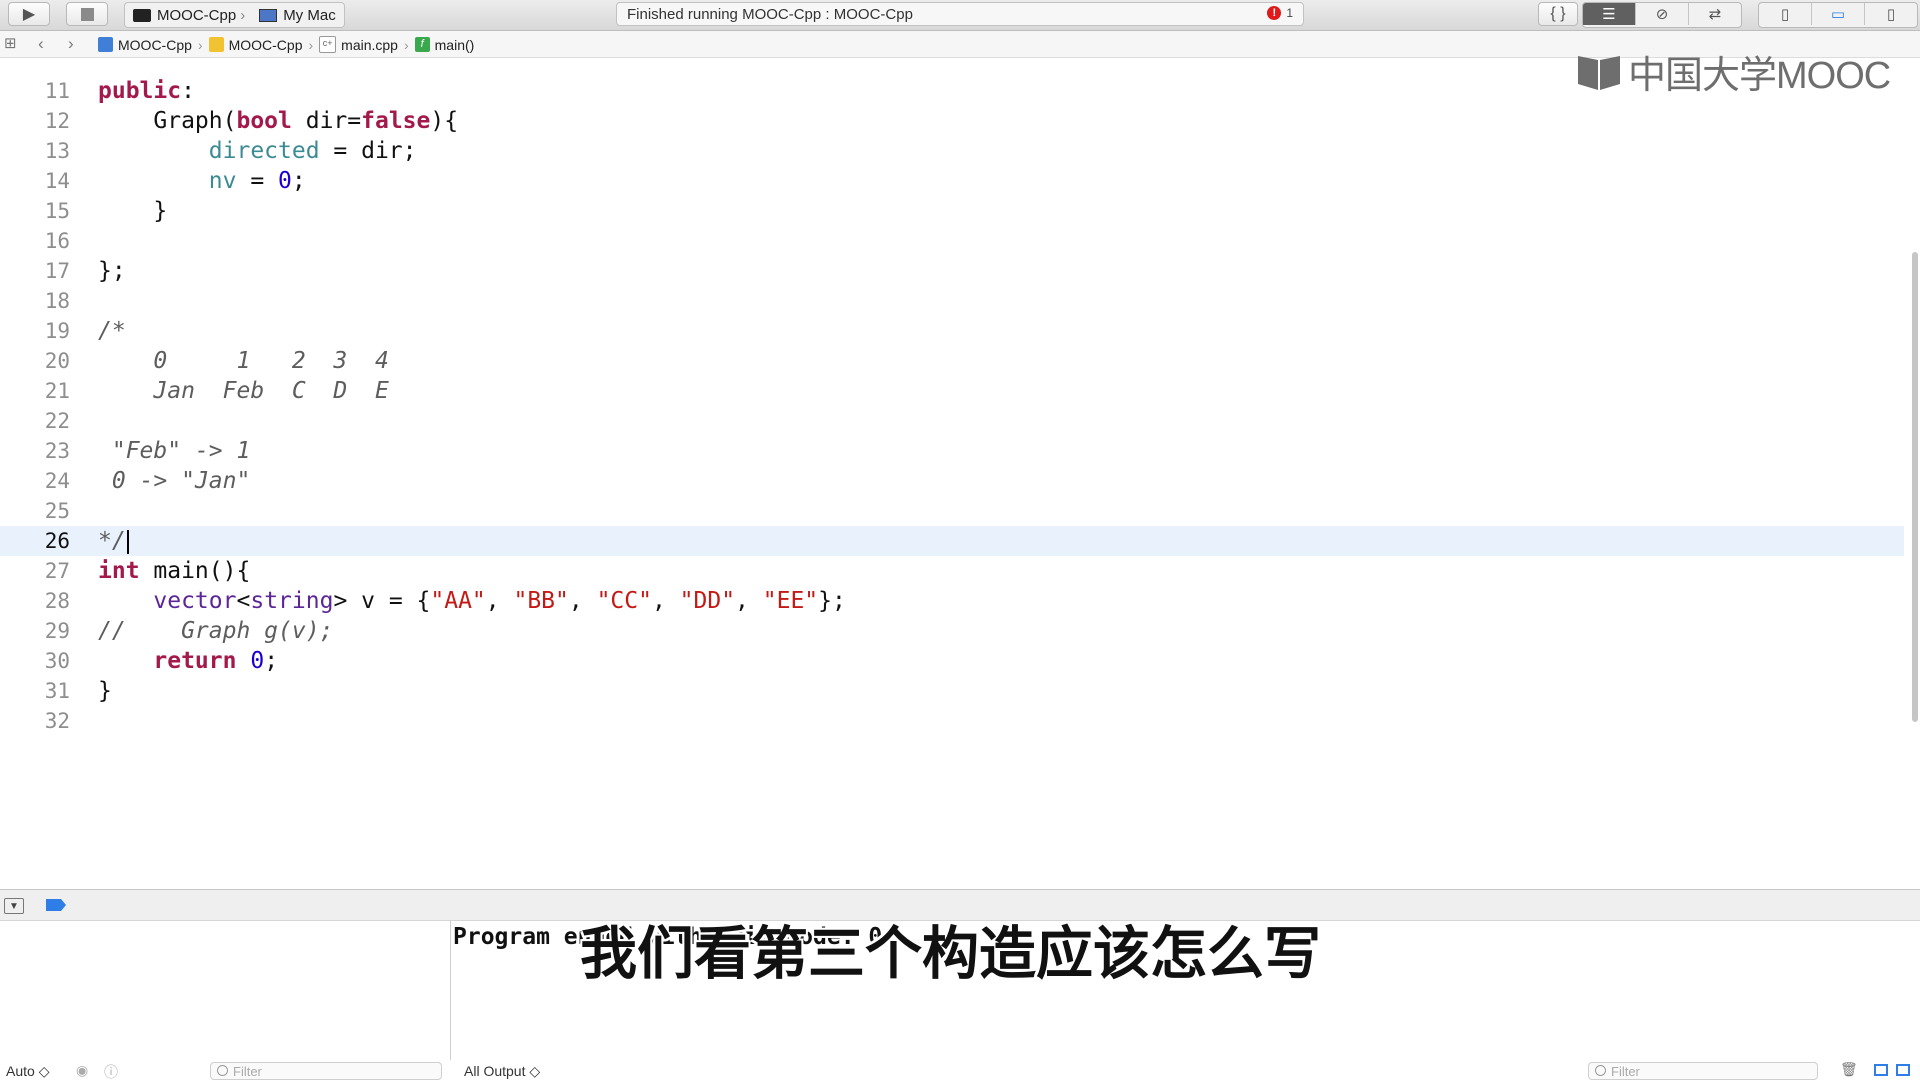 Image resolution: width=1920 pixels, height=1082 pixels. Describe the element at coordinates (57, 331) in the screenshot. I see `line-number: 19` at that location.